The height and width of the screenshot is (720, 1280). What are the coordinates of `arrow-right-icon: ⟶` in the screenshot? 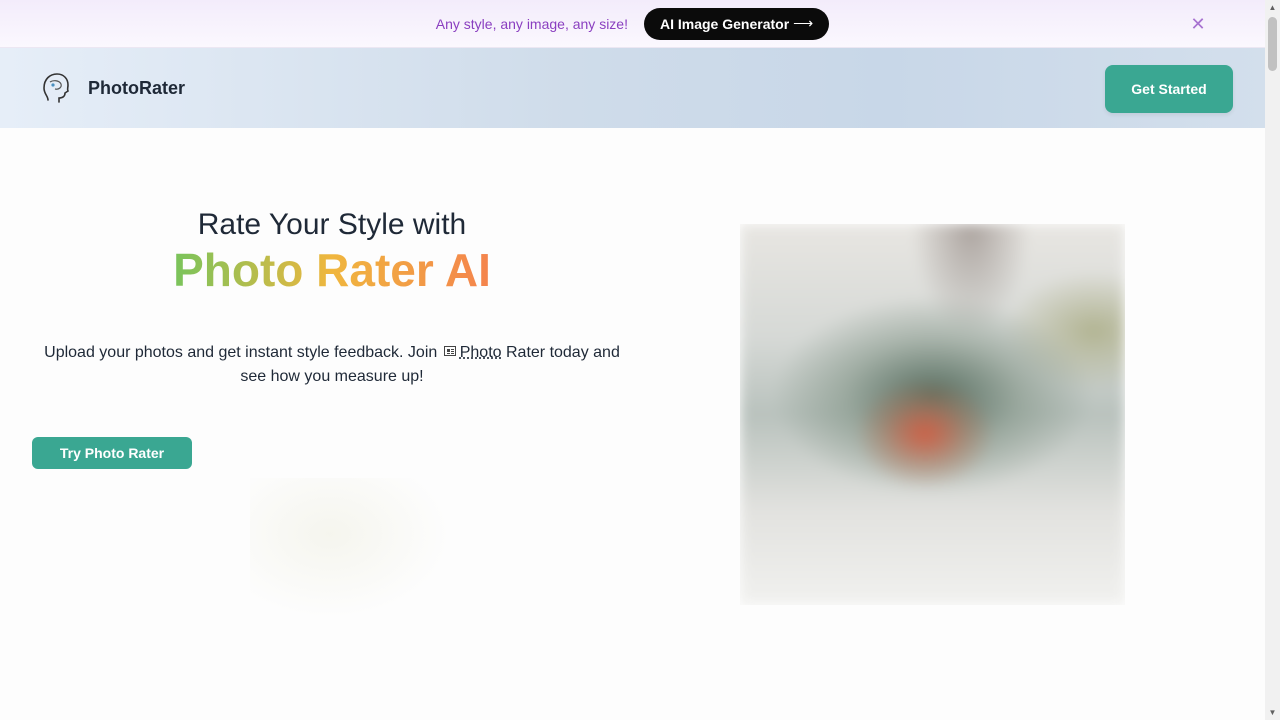 It's located at (803, 23).